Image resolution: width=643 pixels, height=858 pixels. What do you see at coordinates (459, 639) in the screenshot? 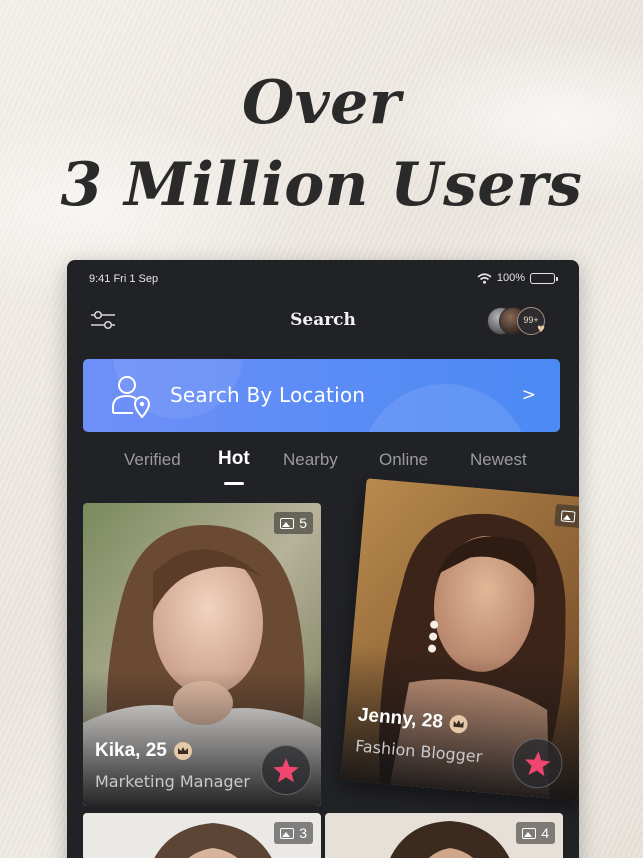
I see `profile-card: 4 Jenny, 28 Fashion Blogger` at bounding box center [459, 639].